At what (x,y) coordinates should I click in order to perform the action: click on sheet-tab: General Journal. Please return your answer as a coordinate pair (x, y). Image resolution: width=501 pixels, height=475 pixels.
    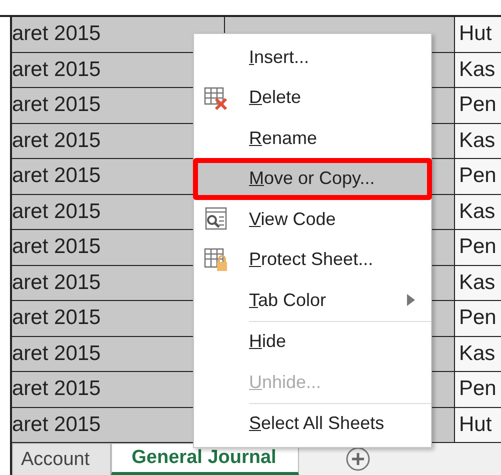
    Looking at the image, I should click on (205, 459).